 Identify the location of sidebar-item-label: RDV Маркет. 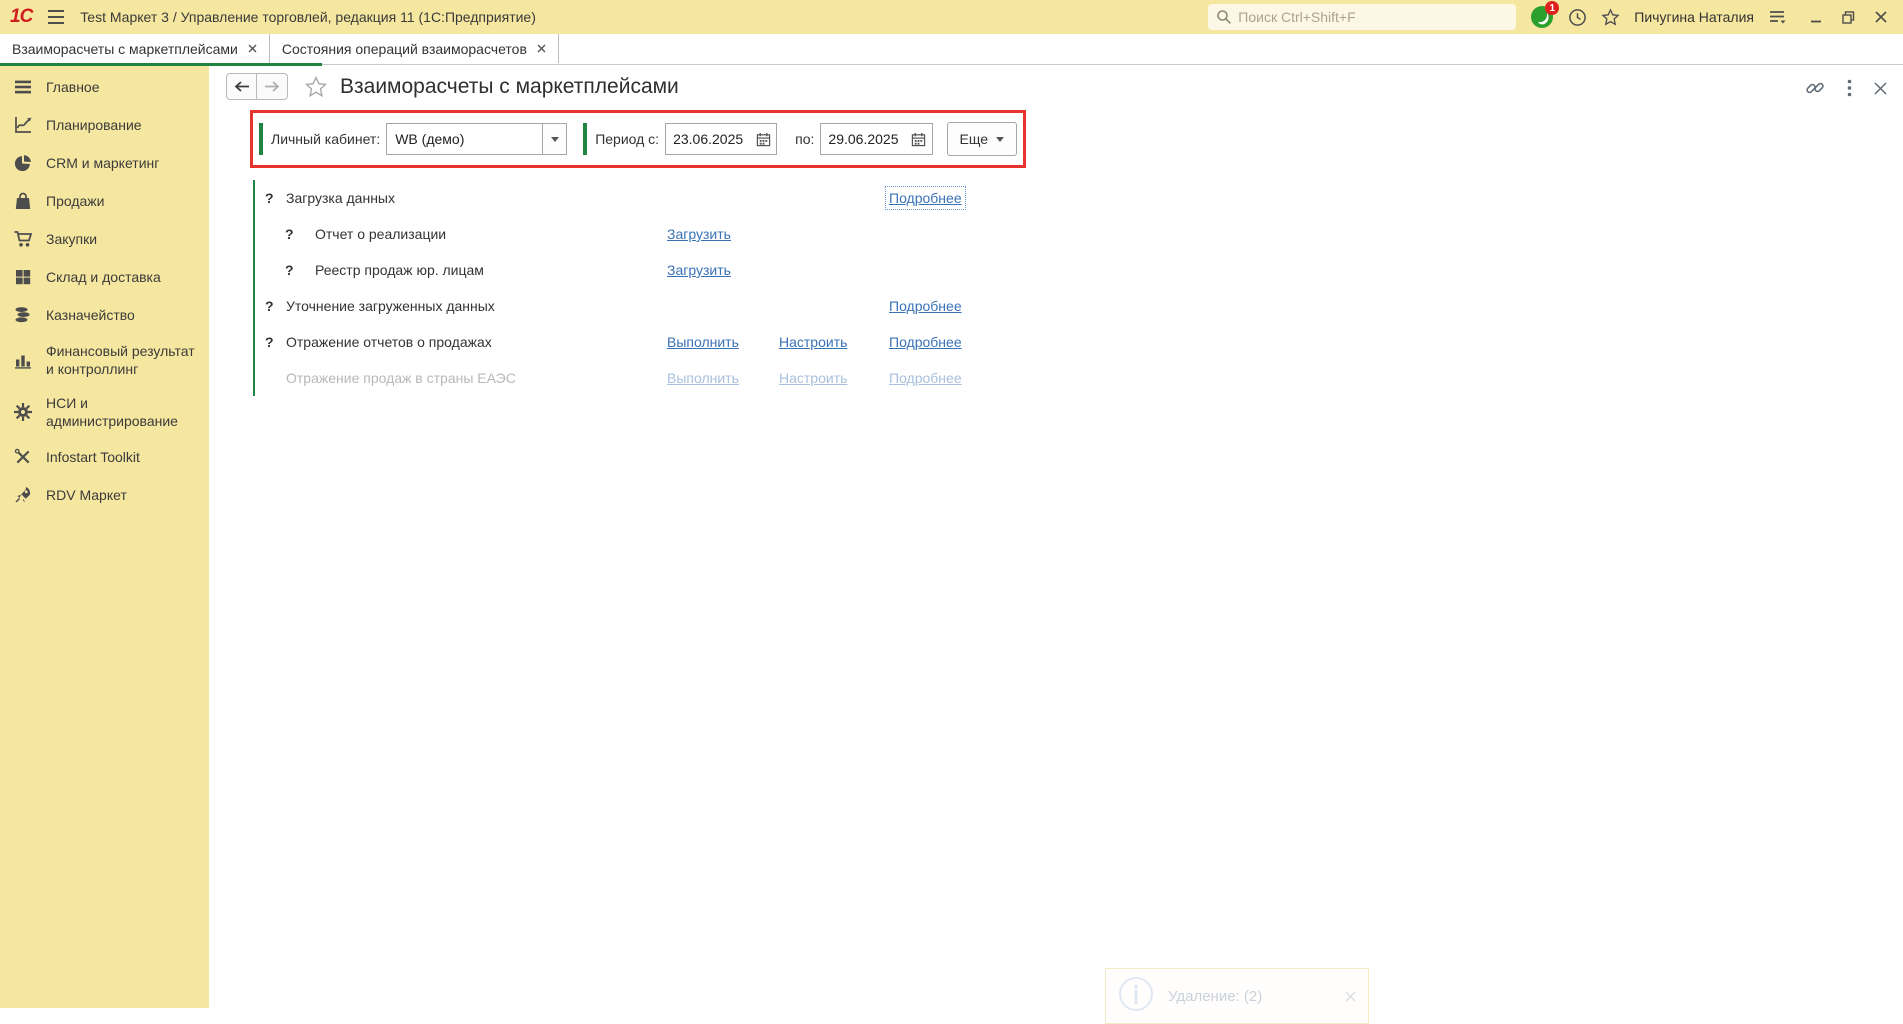
(86, 495).